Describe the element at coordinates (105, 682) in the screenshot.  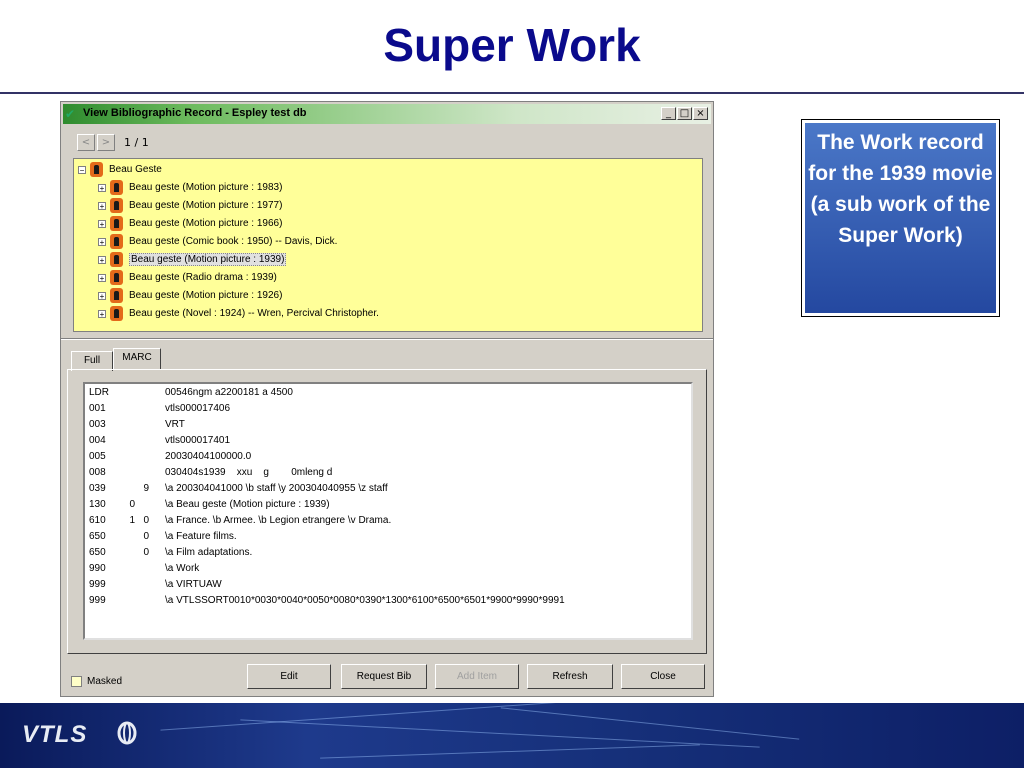
I see `masked-label: Masked` at that location.